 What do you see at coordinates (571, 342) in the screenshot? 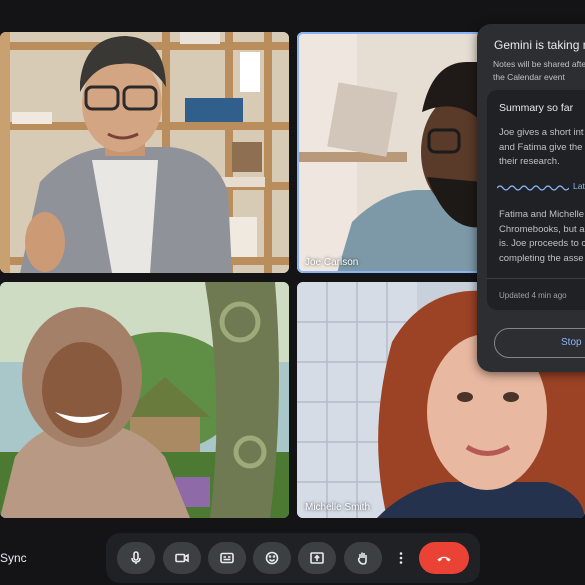
I see `stop-button-label: Stop` at bounding box center [571, 342].